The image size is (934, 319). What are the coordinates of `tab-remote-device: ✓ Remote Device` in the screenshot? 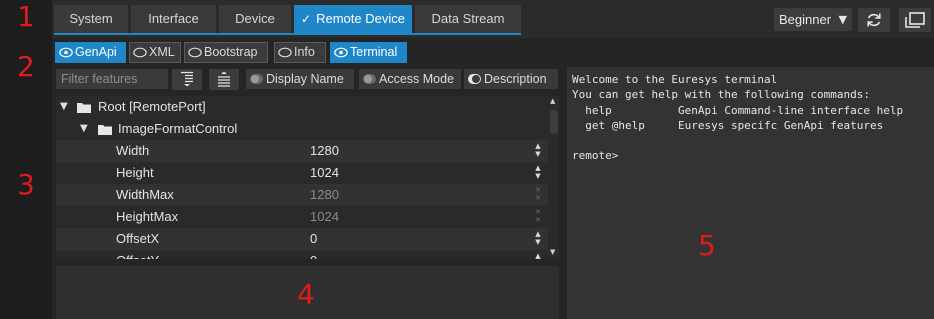 It's located at (353, 19).